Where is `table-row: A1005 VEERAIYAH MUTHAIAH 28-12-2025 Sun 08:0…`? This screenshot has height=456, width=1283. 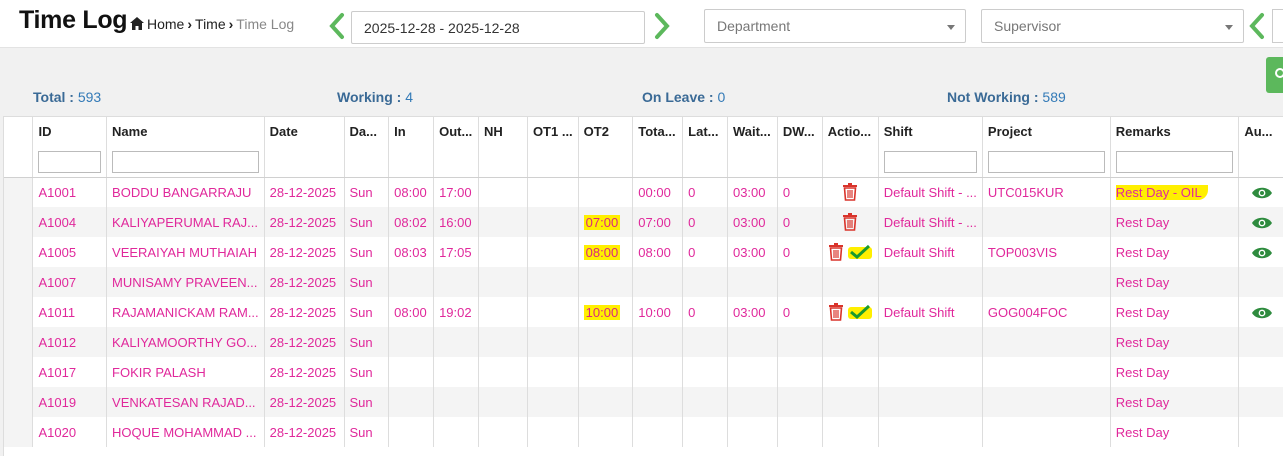 table-row: A1005 VEERAIYAH MUTHAIAH 28-12-2025 Sun 08:0… is located at coordinates (643, 252).